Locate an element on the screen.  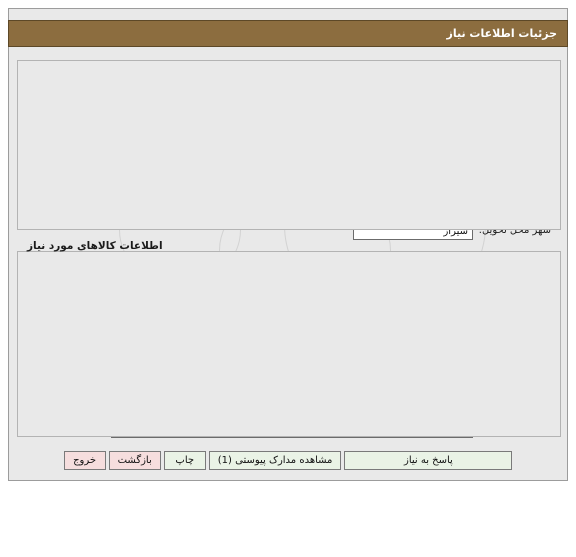
goods-panel-header-text: اطلاعات کالاهای مورد نیاز is located at coordinates (95, 246).